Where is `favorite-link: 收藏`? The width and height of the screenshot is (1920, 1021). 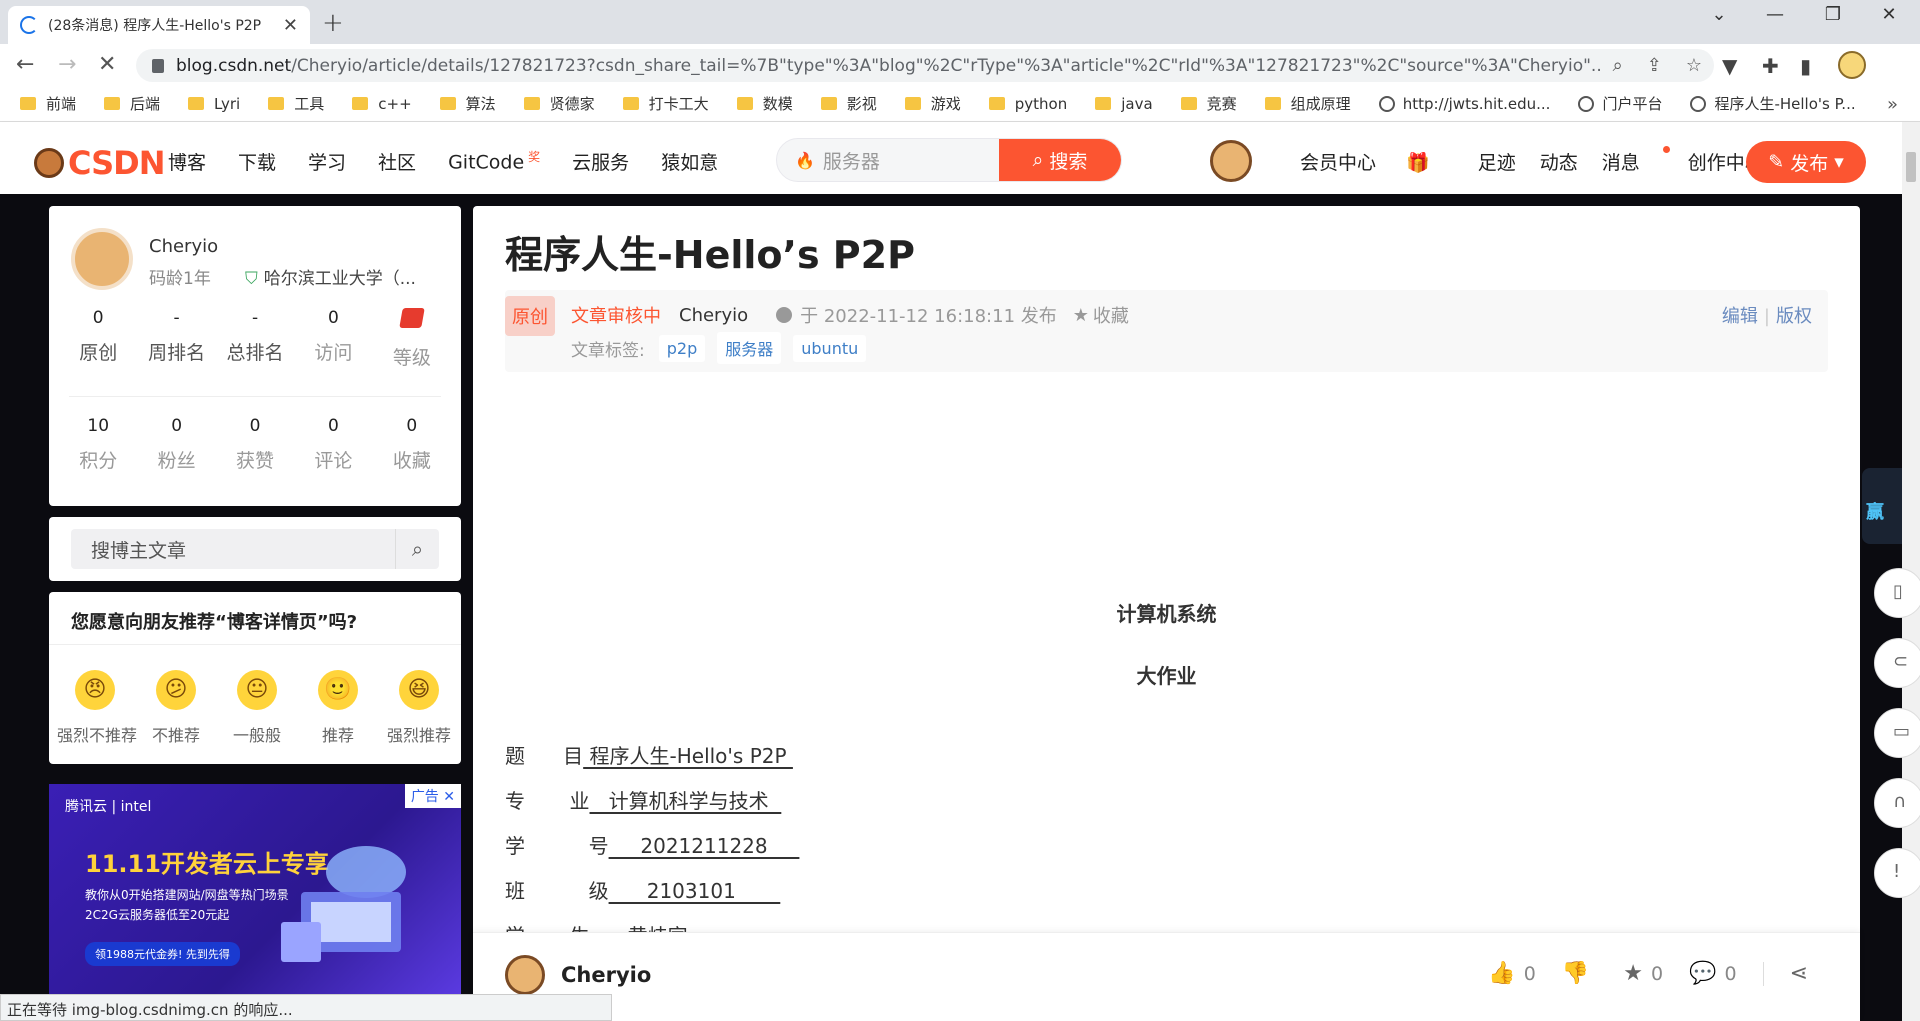
favorite-link: 收藏 is located at coordinates (1111, 315).